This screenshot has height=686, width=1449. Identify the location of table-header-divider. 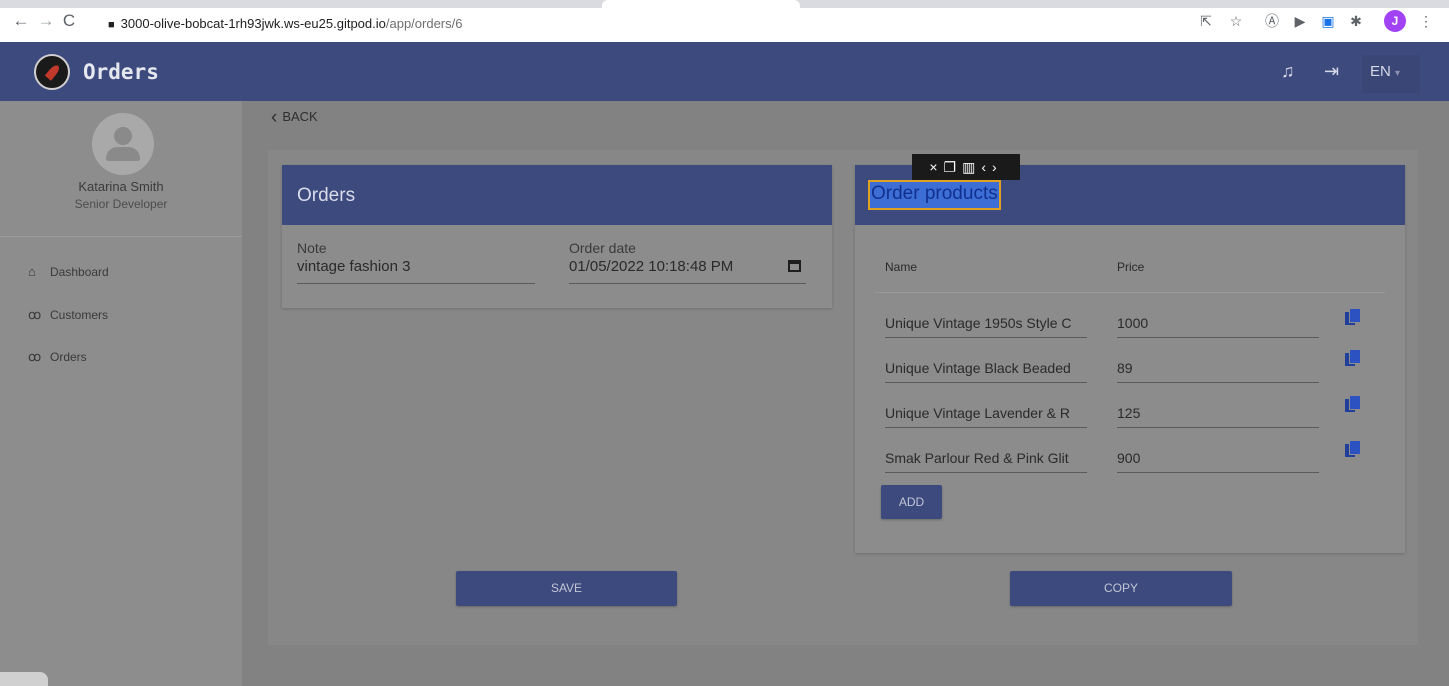
(1130, 292).